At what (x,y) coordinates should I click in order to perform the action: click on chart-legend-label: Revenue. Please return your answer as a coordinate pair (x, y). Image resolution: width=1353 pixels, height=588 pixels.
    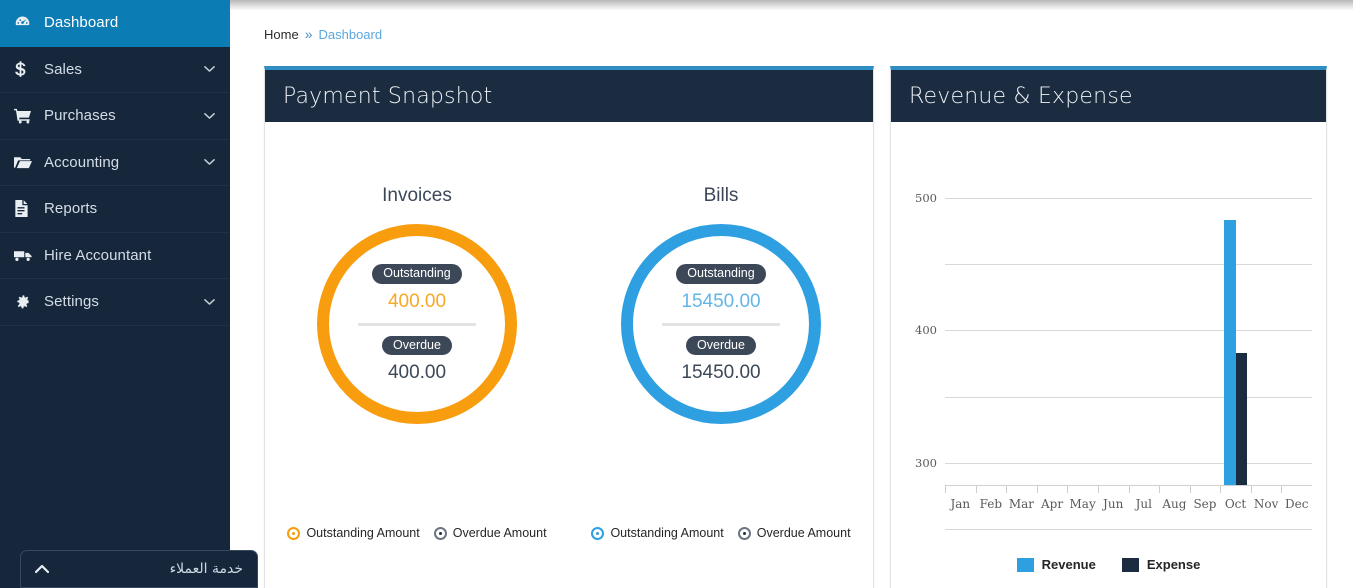
    Looking at the image, I should click on (1068, 564).